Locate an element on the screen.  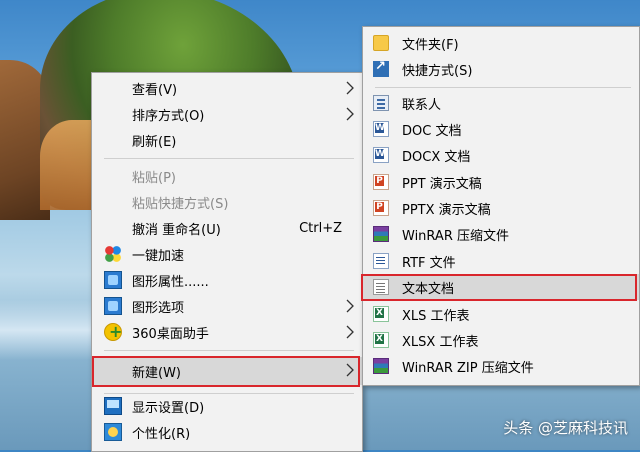
menu-item-label: 一键加速 is located at coordinates (158, 256).